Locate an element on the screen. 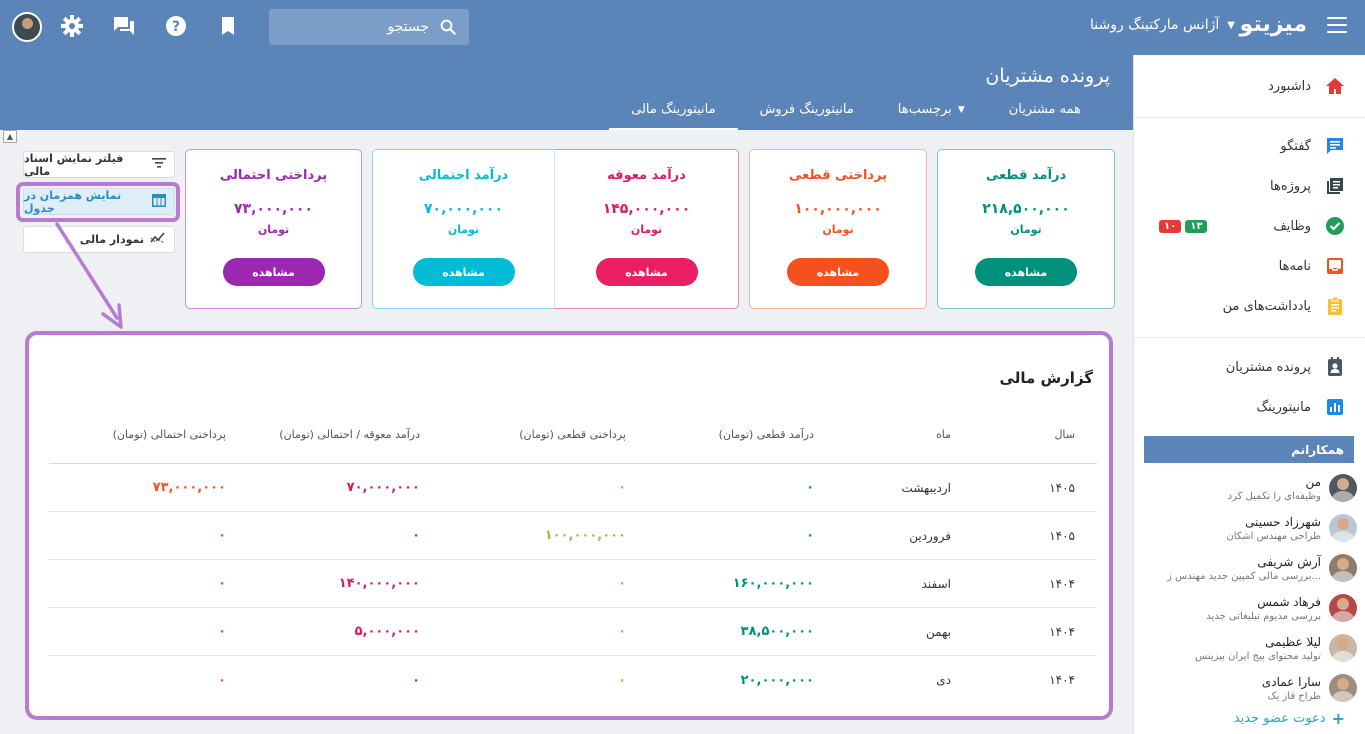 The width and height of the screenshot is (1365, 734). gear-icon is located at coordinates (72, 26).